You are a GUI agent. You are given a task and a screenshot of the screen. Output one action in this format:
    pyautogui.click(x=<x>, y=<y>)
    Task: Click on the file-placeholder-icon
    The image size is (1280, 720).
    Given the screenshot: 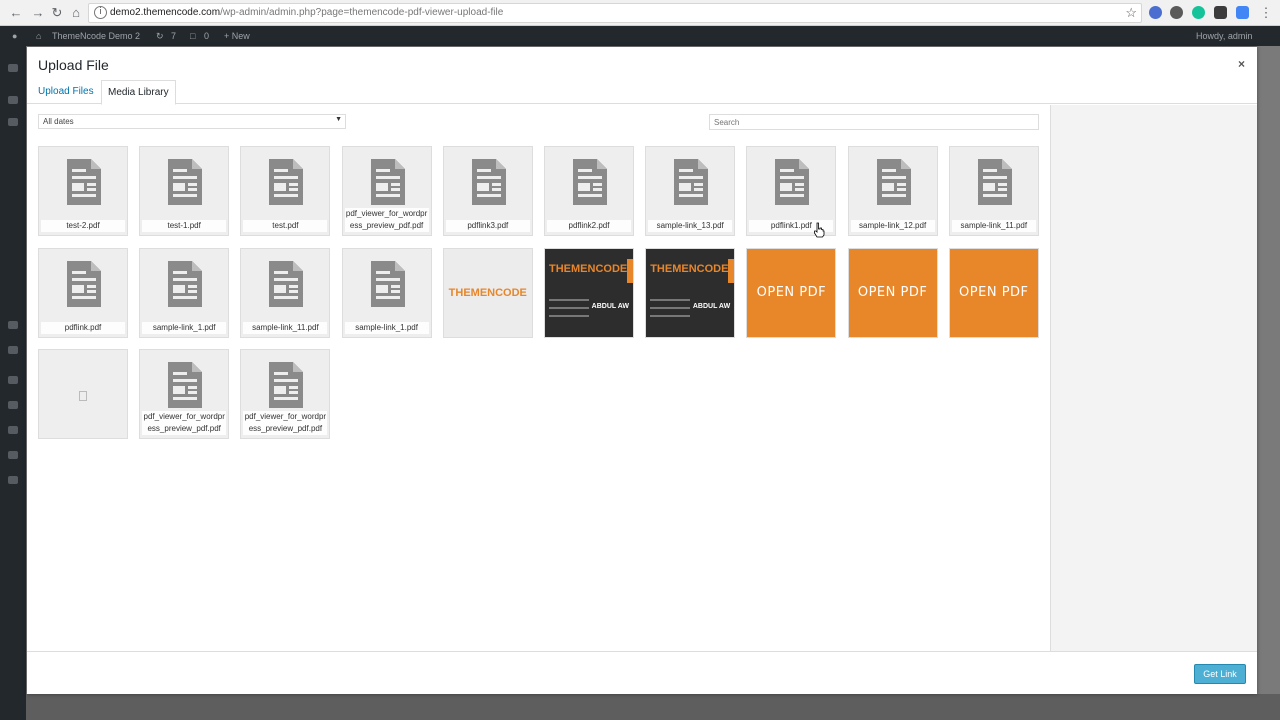 What is the action you would take?
    pyautogui.click(x=83, y=396)
    